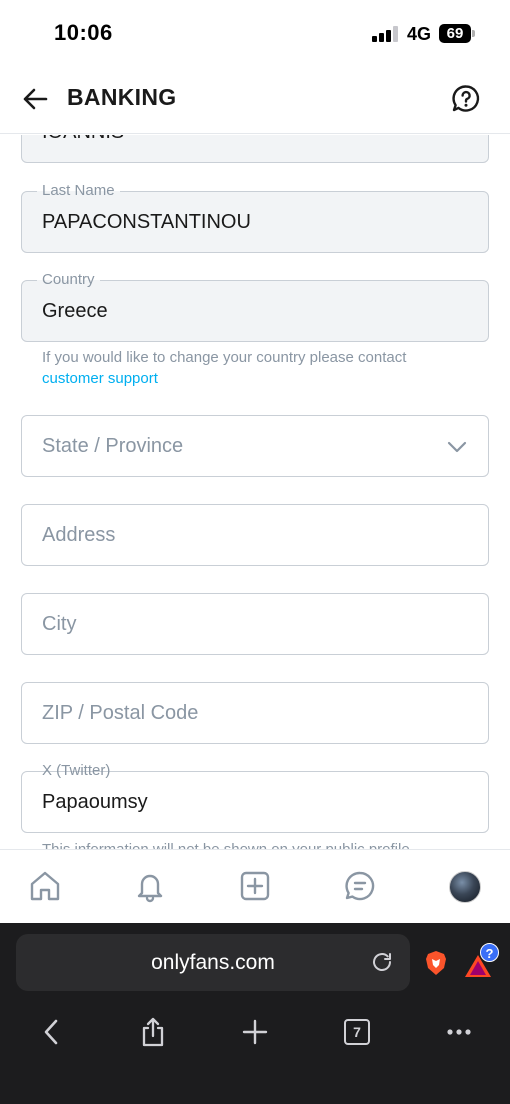 This screenshot has height=1104, width=510. Describe the element at coordinates (255, 149) in the screenshot. I see `first-name-field: IOANNIS` at that location.